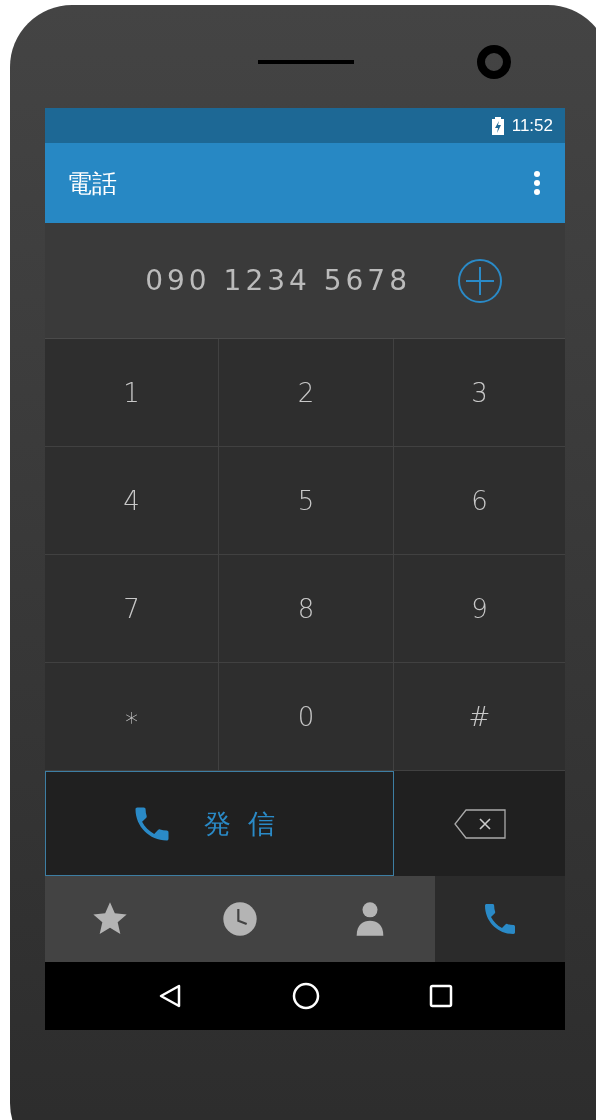  What do you see at coordinates (306, 501) in the screenshot?
I see `keypad-key: 5` at bounding box center [306, 501].